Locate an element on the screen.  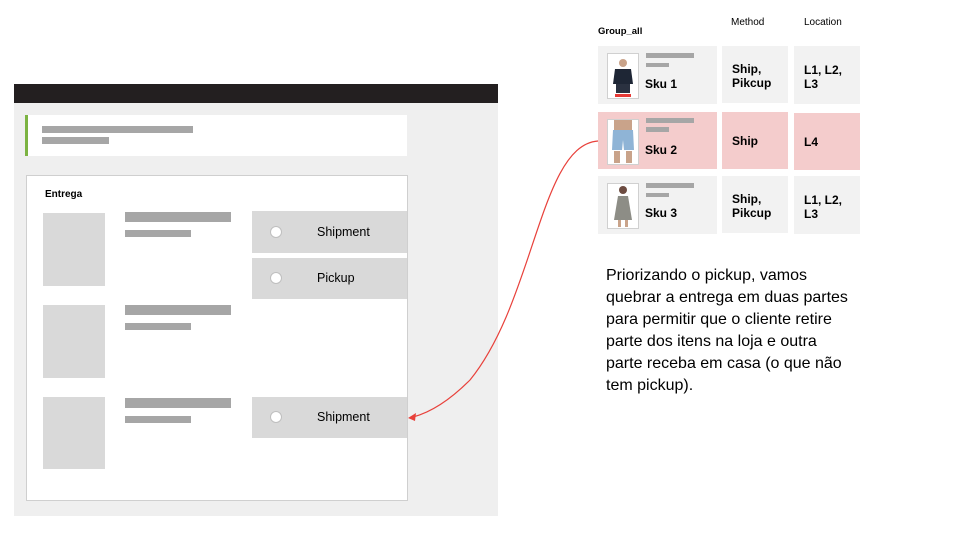
method-value: Ship is located at coordinates (745, 141).